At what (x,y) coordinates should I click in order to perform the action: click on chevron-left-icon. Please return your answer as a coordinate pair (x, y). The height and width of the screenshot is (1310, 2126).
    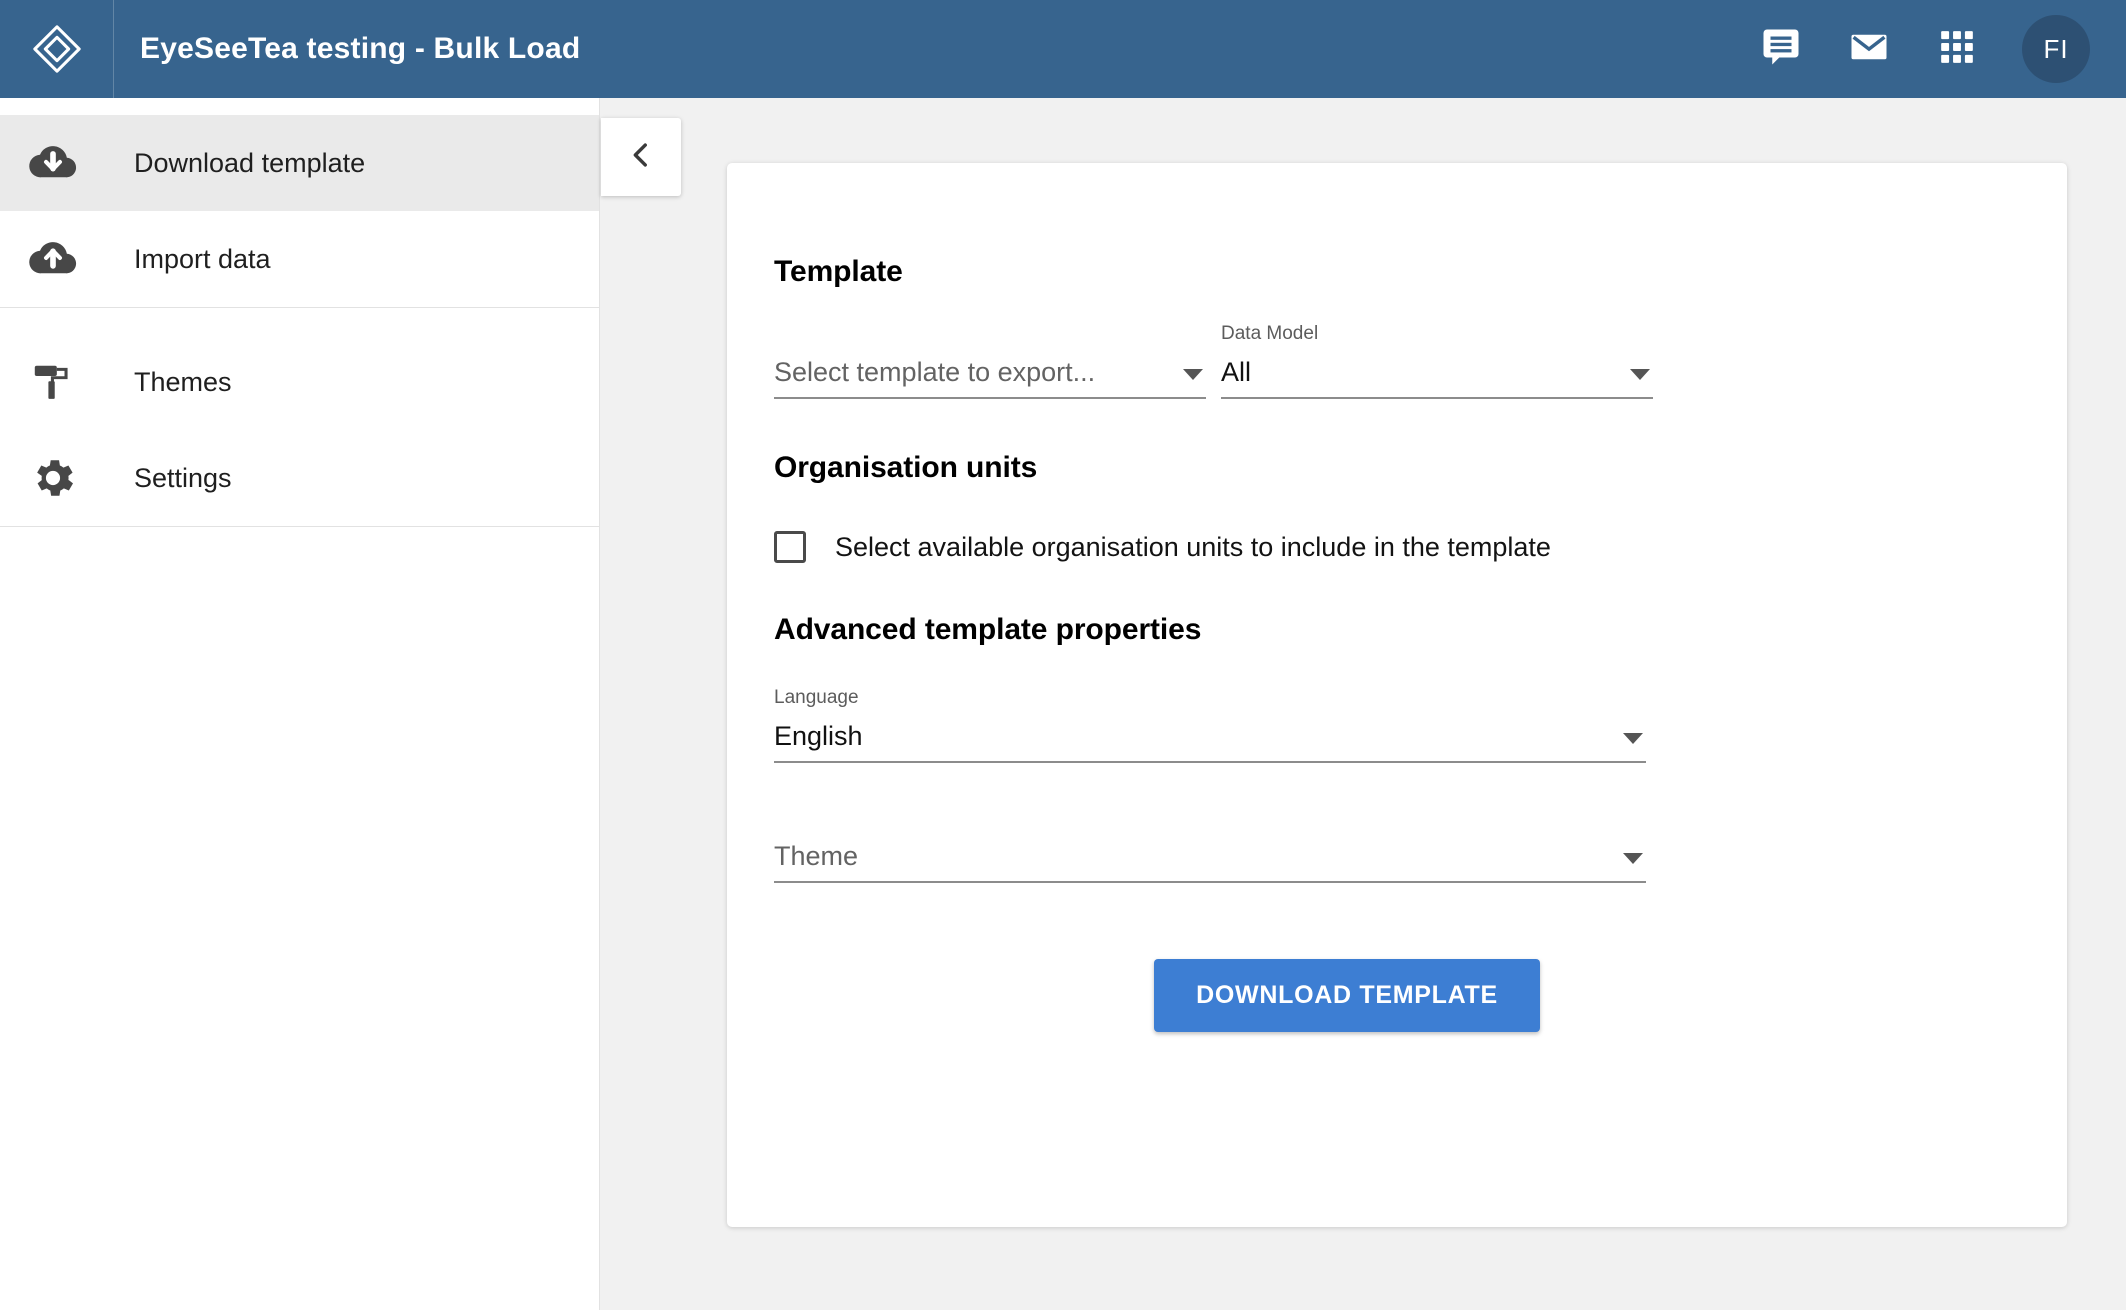
    Looking at the image, I should click on (641, 157).